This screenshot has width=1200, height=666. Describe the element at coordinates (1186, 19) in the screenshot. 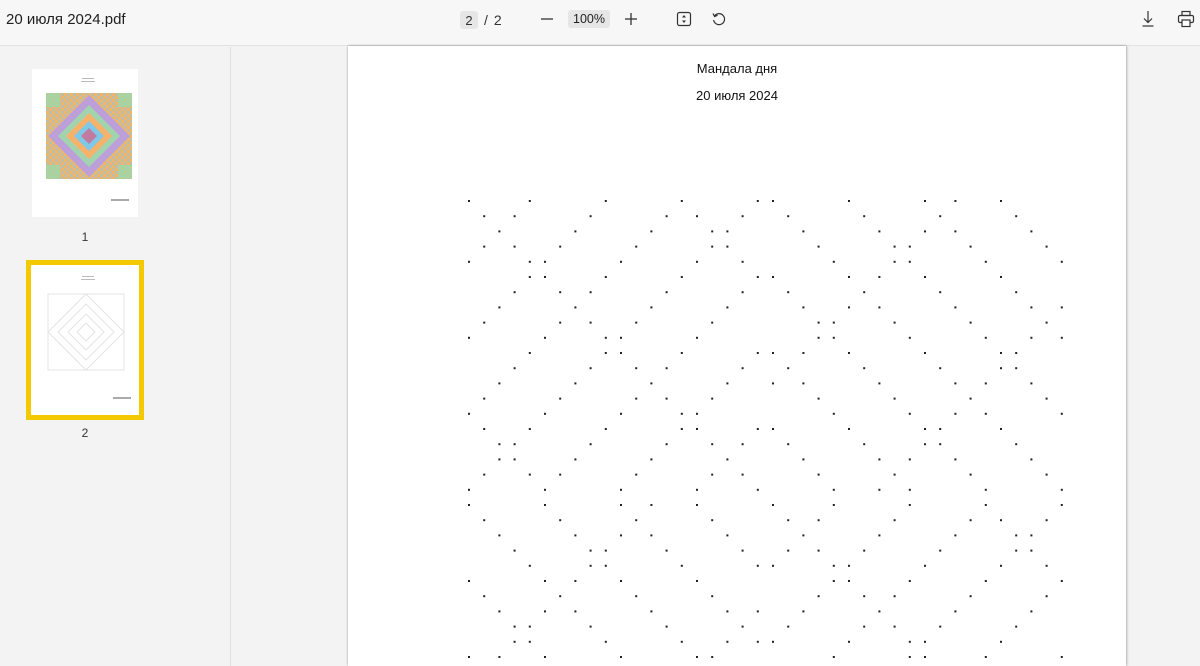

I see `print-button` at that location.